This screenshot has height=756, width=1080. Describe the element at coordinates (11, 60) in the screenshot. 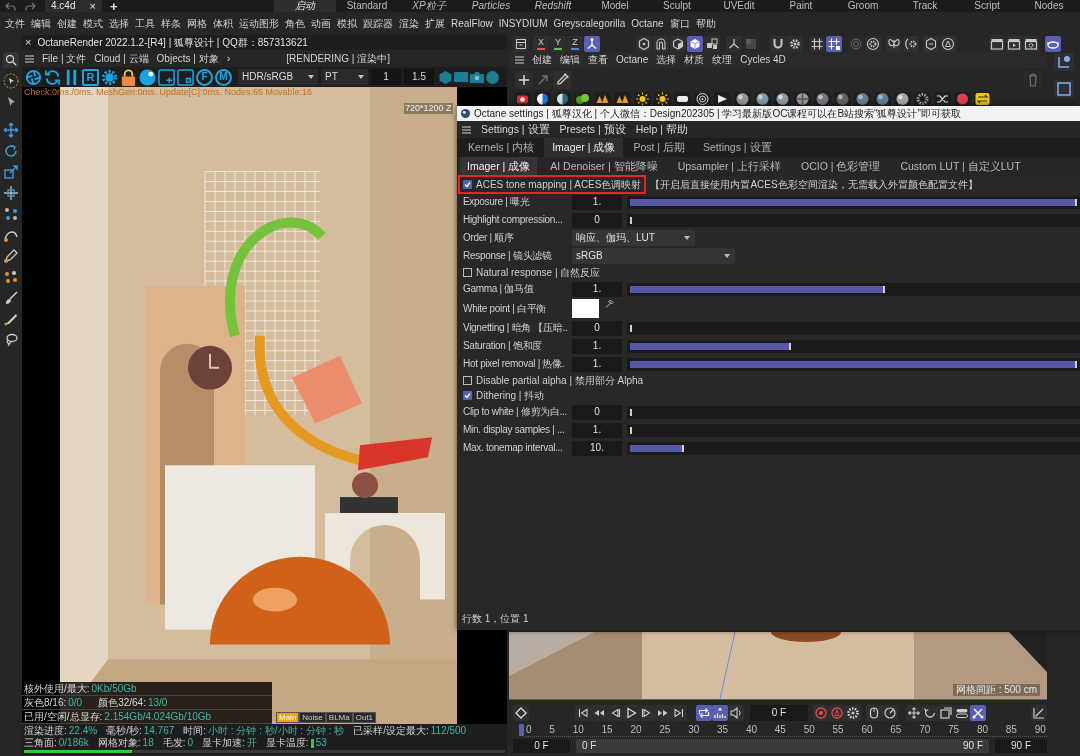

I see `search-icon` at that location.